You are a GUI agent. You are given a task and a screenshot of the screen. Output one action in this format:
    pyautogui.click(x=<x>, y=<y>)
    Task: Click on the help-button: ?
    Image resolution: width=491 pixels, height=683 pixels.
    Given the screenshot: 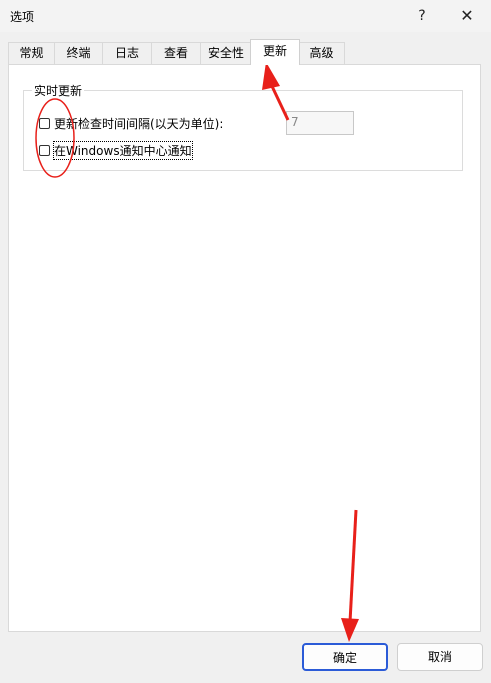 What is the action you would take?
    pyautogui.click(x=422, y=16)
    